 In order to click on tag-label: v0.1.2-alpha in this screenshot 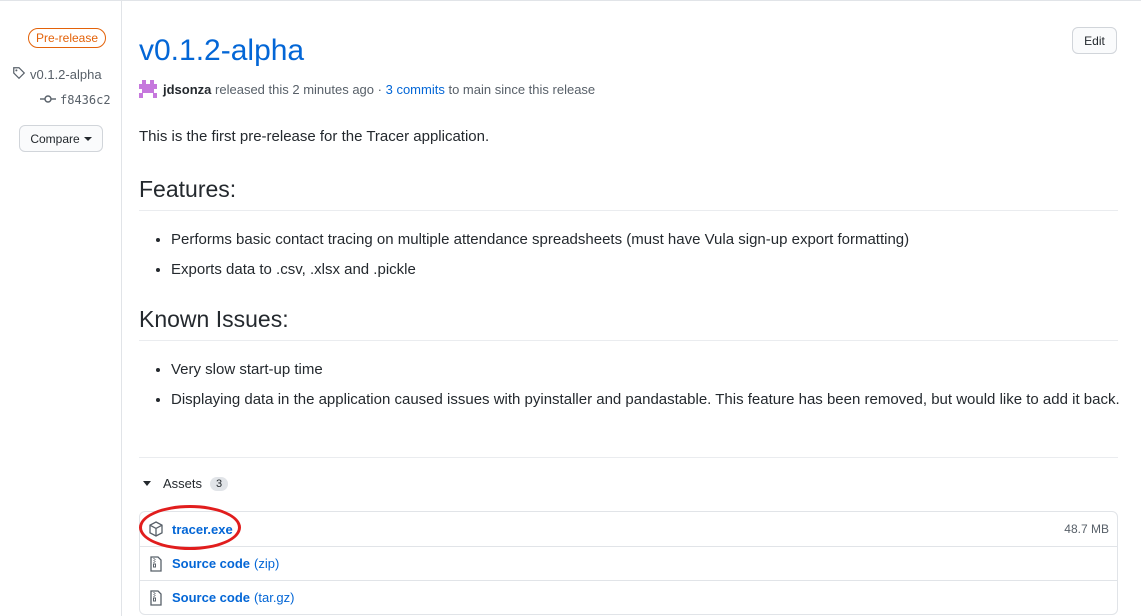, I will do `click(66, 74)`.